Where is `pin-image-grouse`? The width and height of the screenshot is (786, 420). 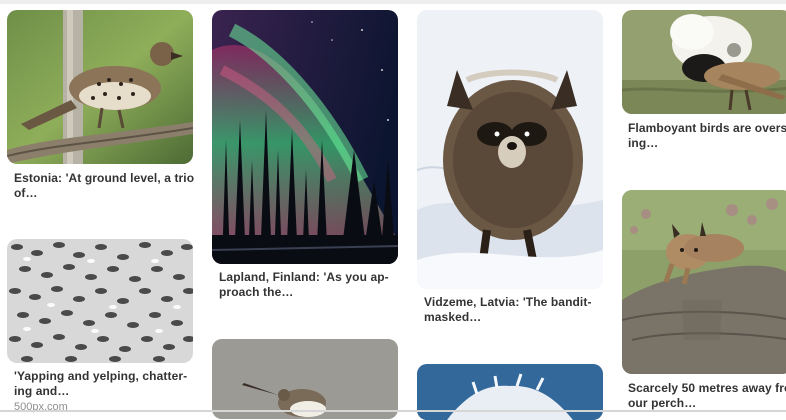 pin-image-grouse is located at coordinates (100, 87).